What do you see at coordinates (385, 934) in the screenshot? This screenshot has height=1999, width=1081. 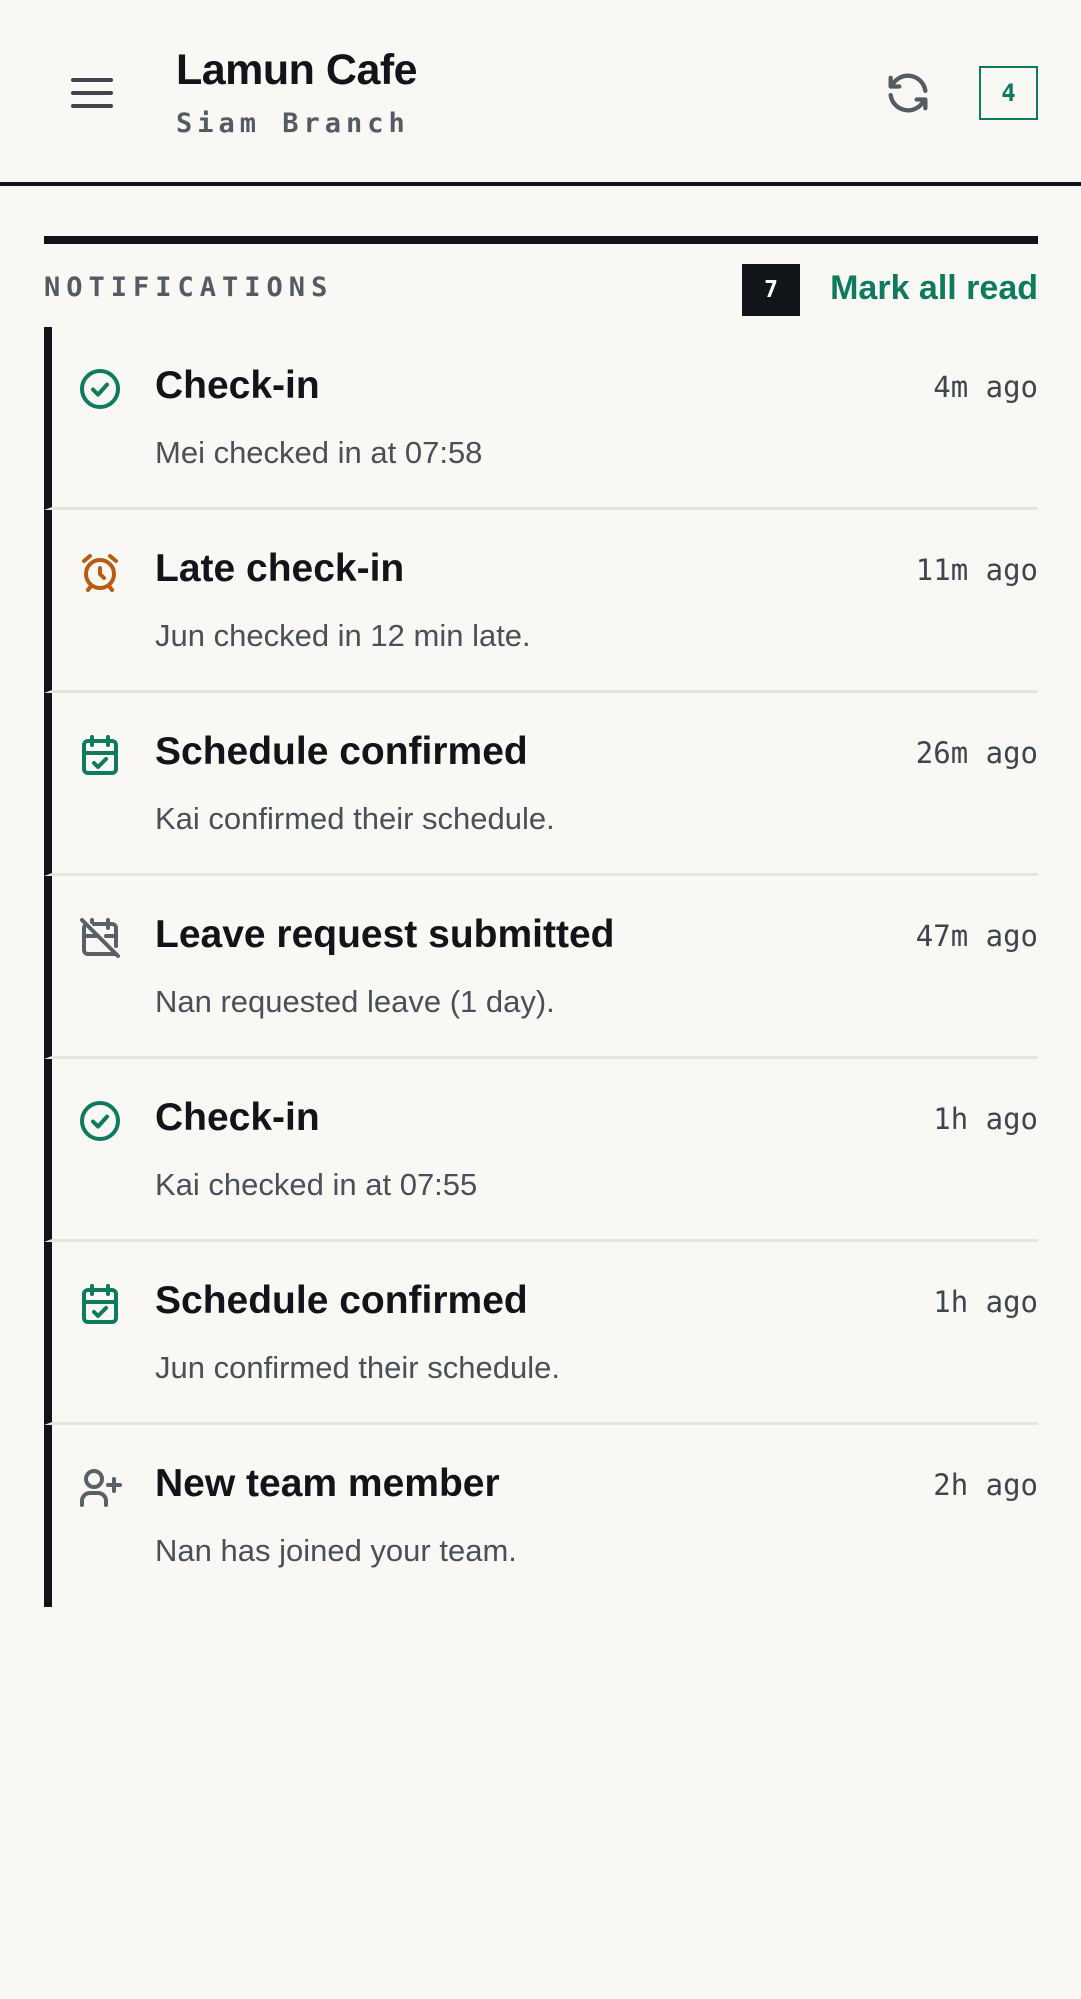 I see `notification-title: Leave request submitted` at bounding box center [385, 934].